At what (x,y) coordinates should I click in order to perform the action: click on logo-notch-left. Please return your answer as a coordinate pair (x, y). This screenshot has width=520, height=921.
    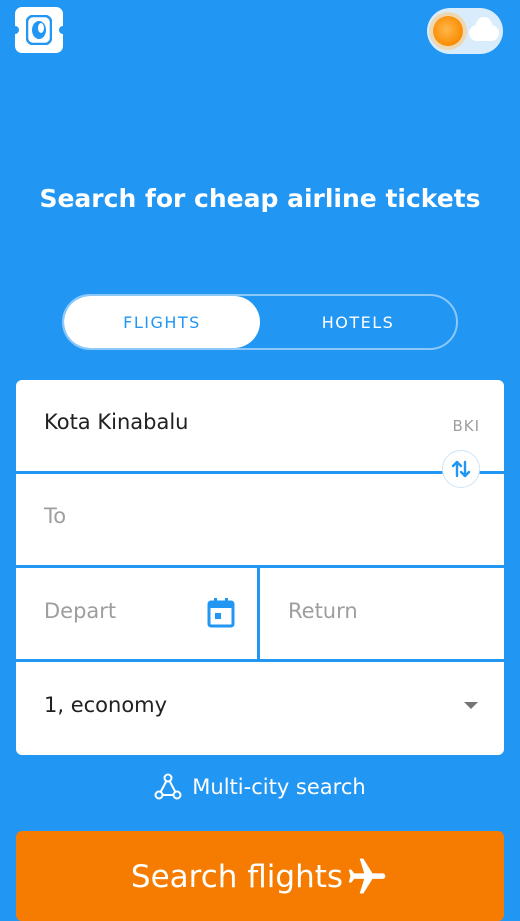
    Looking at the image, I should click on (15, 30).